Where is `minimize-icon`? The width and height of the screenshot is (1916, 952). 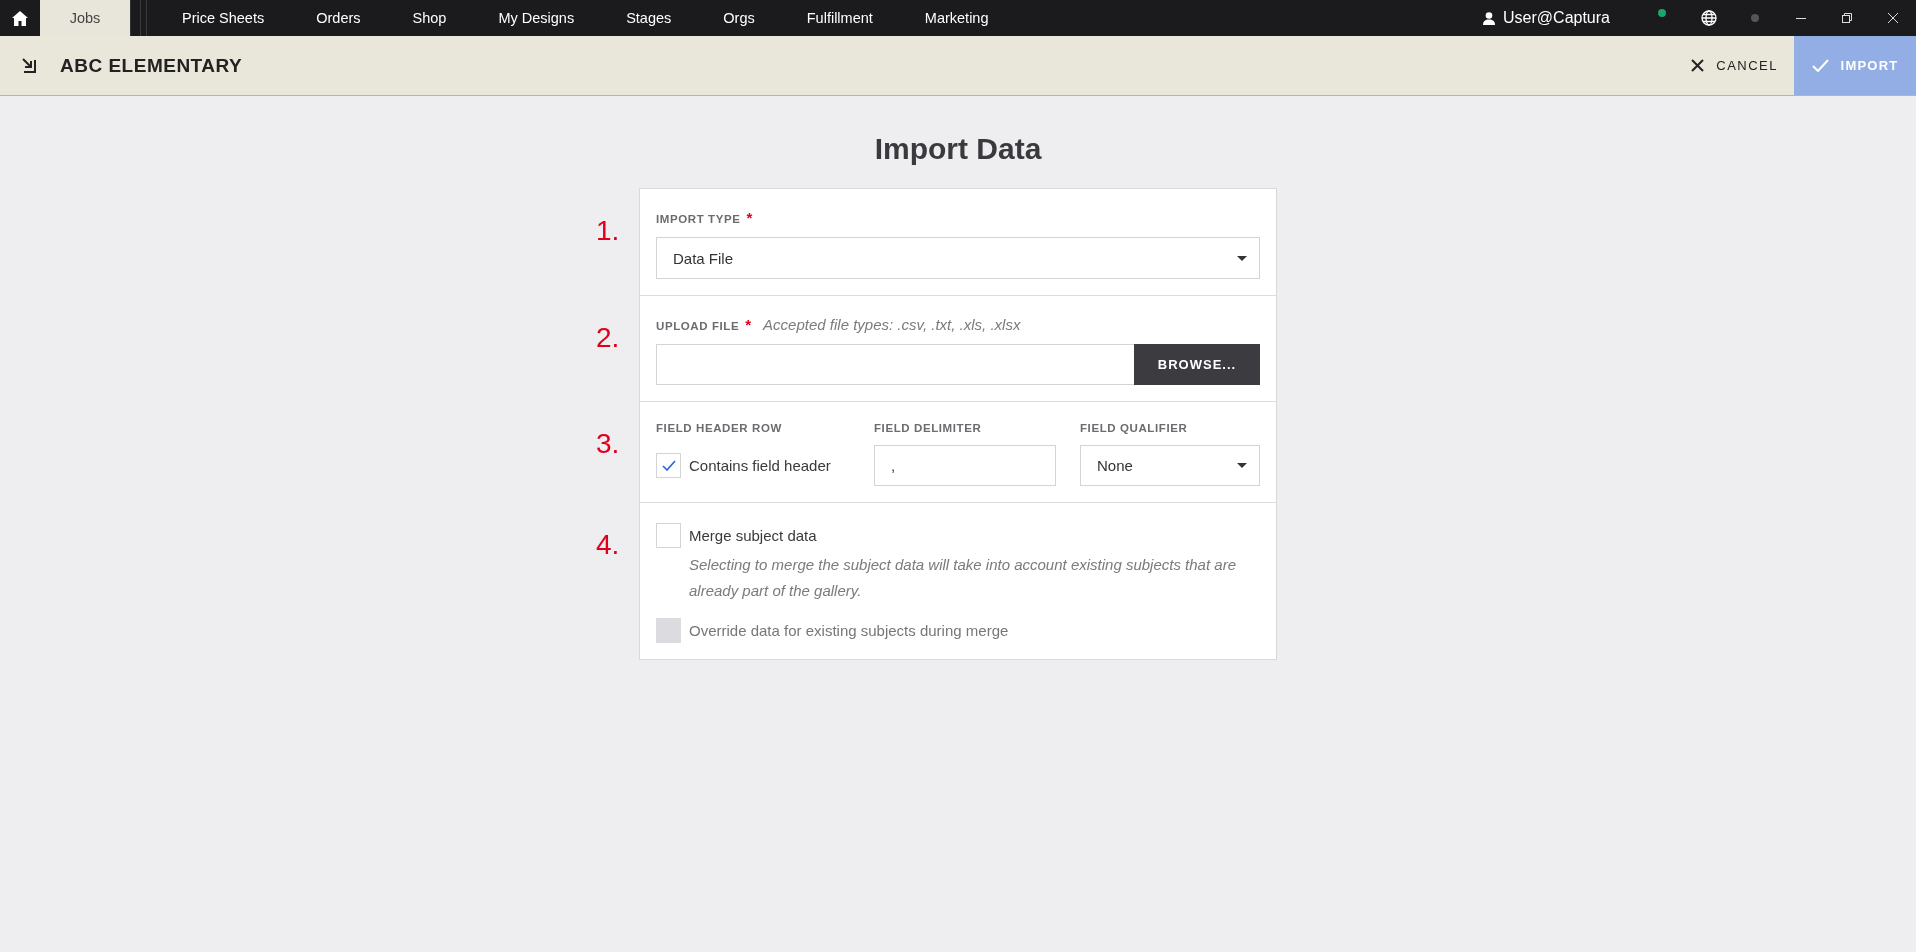 minimize-icon is located at coordinates (1801, 18).